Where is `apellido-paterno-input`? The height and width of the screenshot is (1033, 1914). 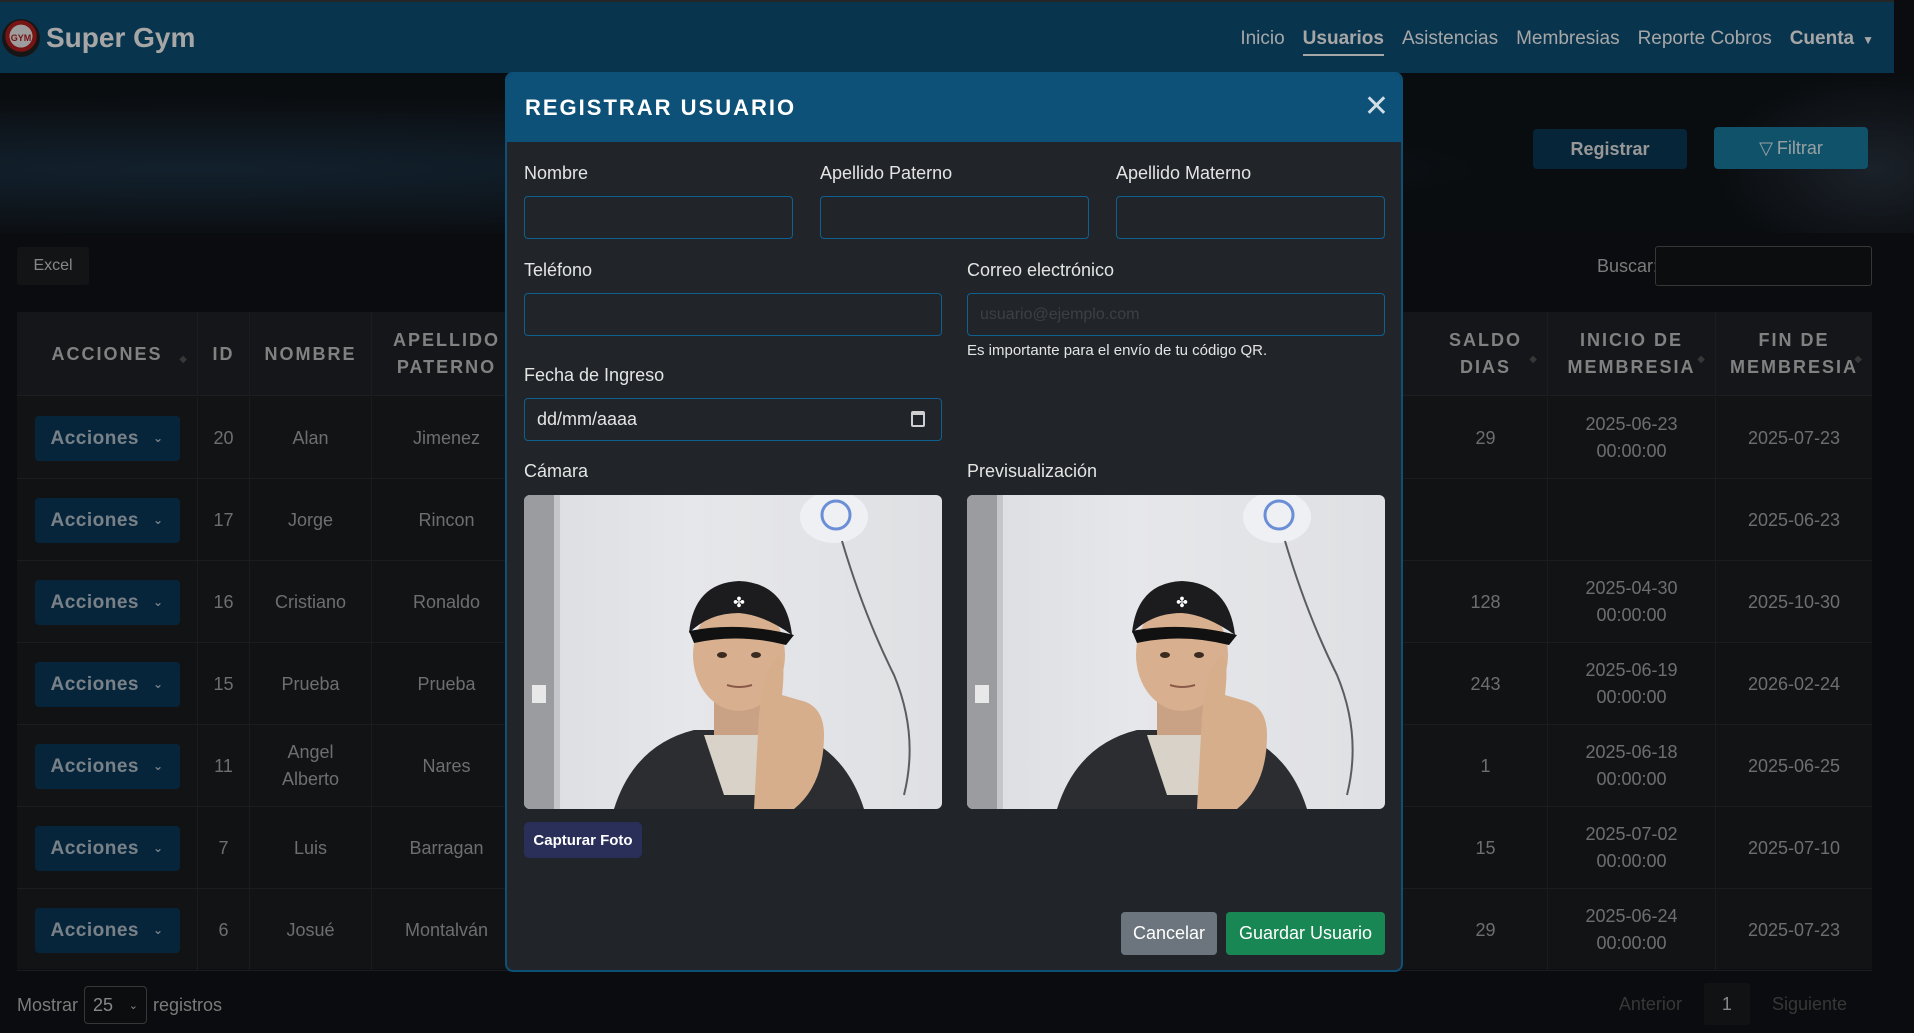 apellido-paterno-input is located at coordinates (954, 217).